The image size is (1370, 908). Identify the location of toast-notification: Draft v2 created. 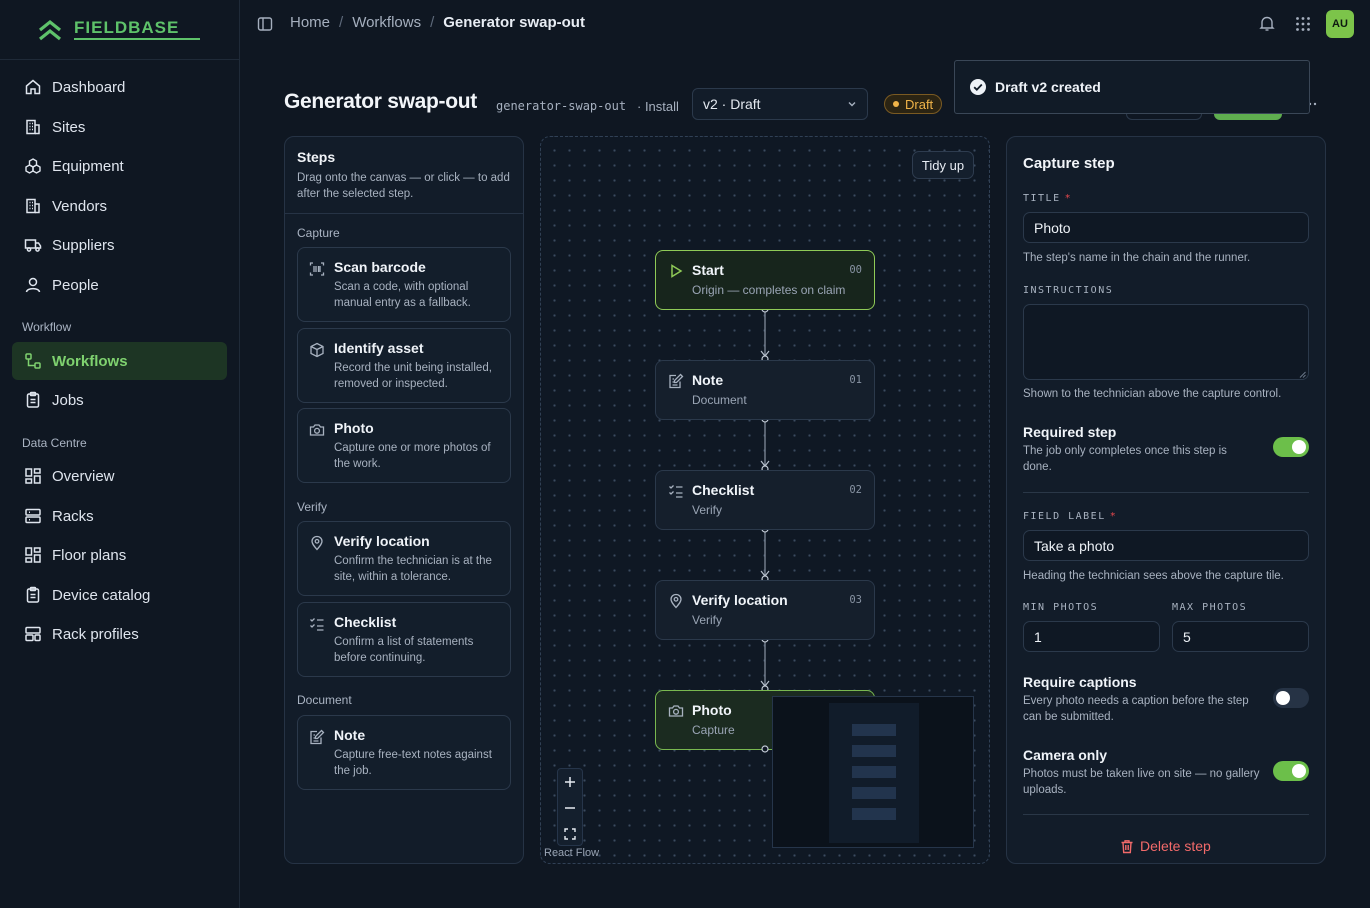
(1132, 87).